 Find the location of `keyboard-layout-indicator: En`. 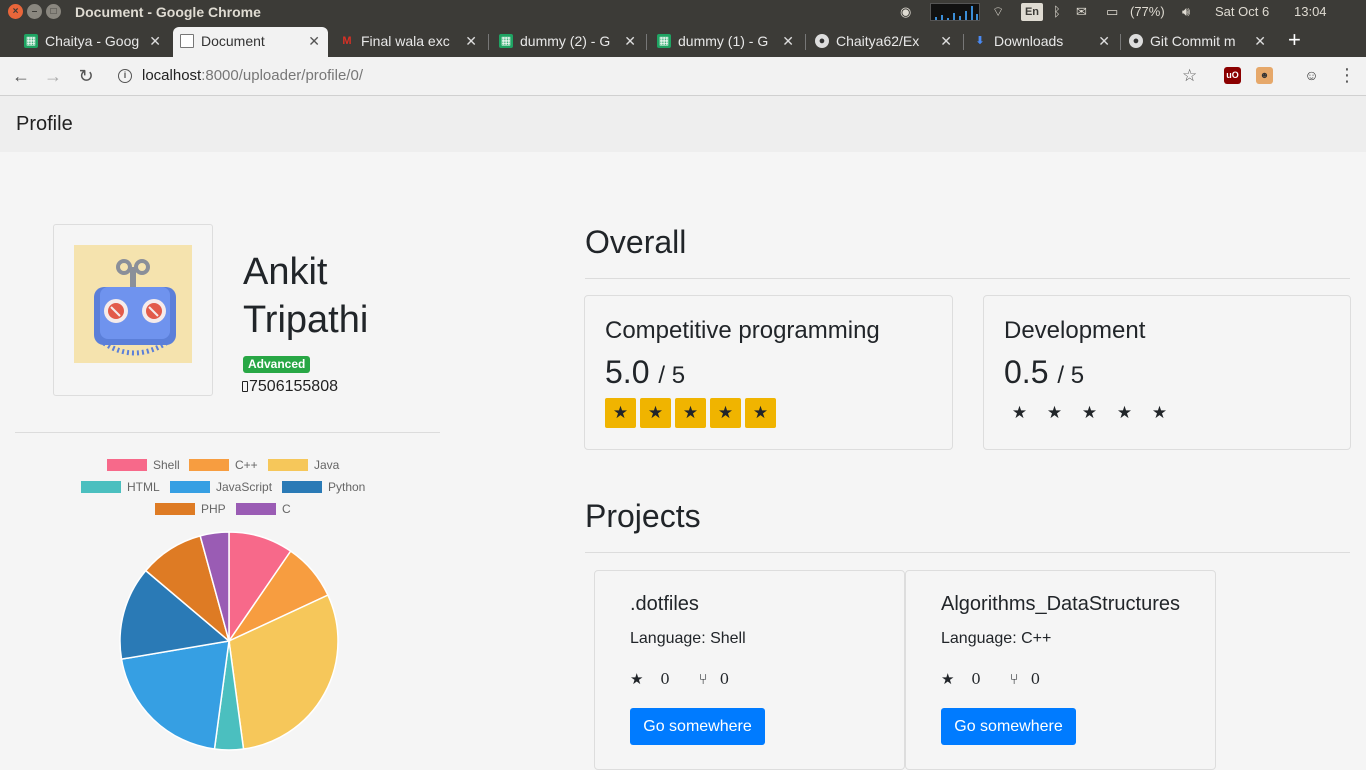

keyboard-layout-indicator: En is located at coordinates (1032, 12).